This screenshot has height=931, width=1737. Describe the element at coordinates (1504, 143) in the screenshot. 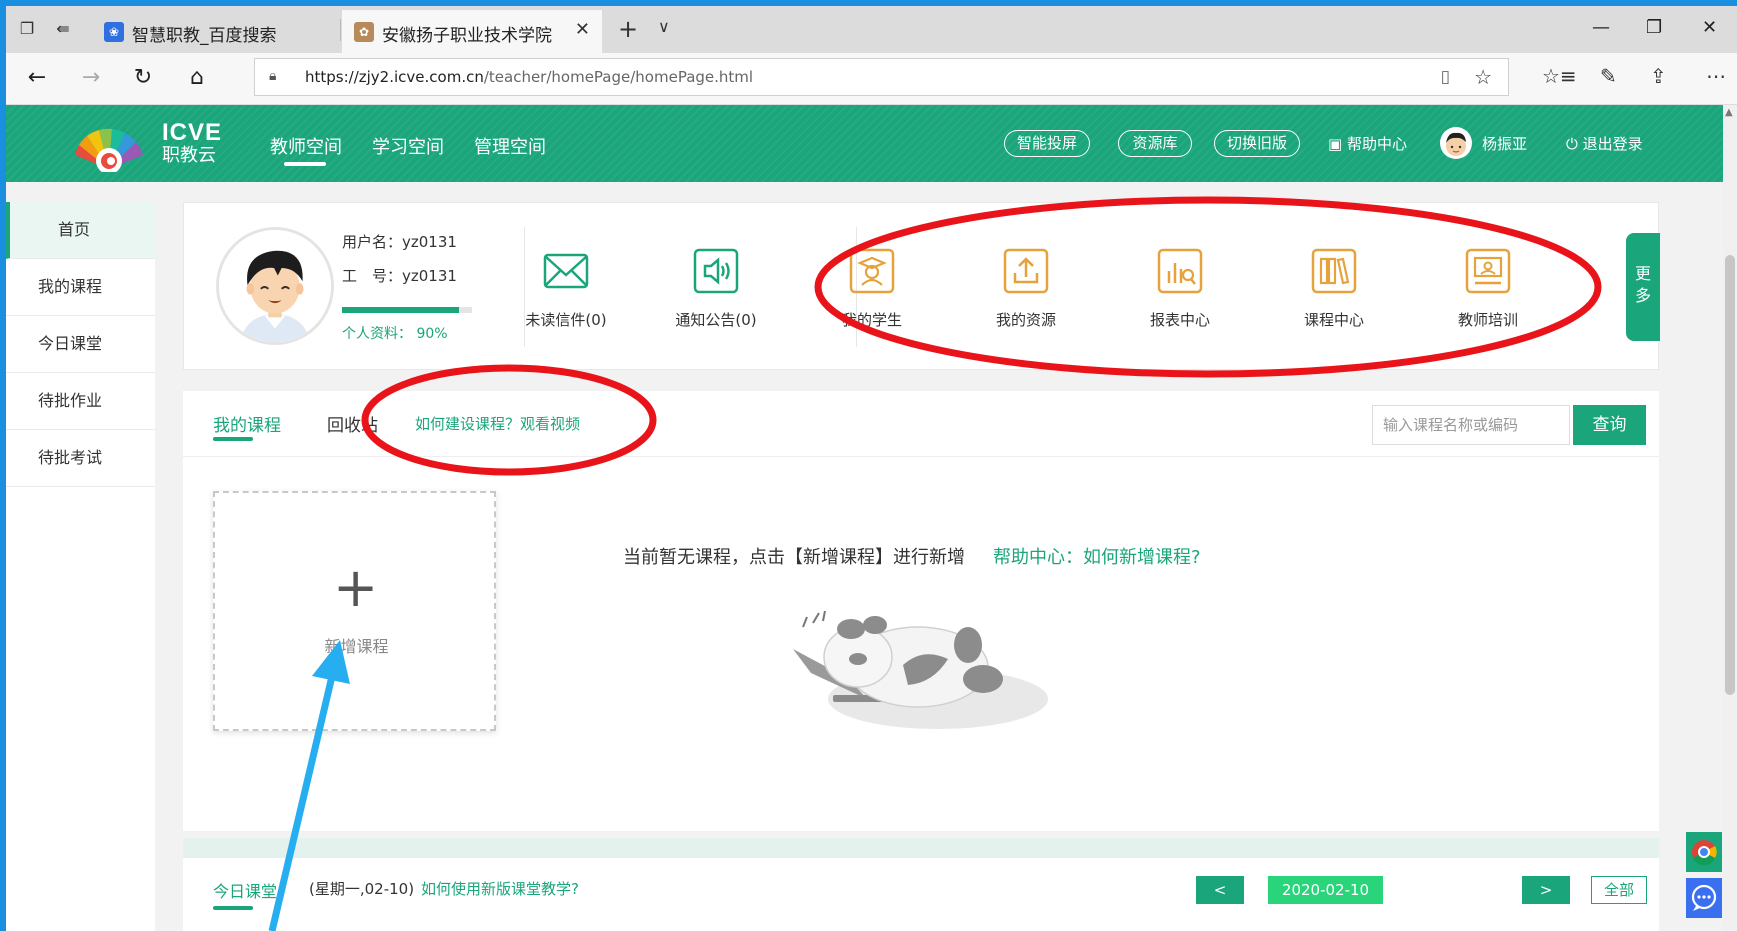

I see `user-name: 杨振亚` at that location.